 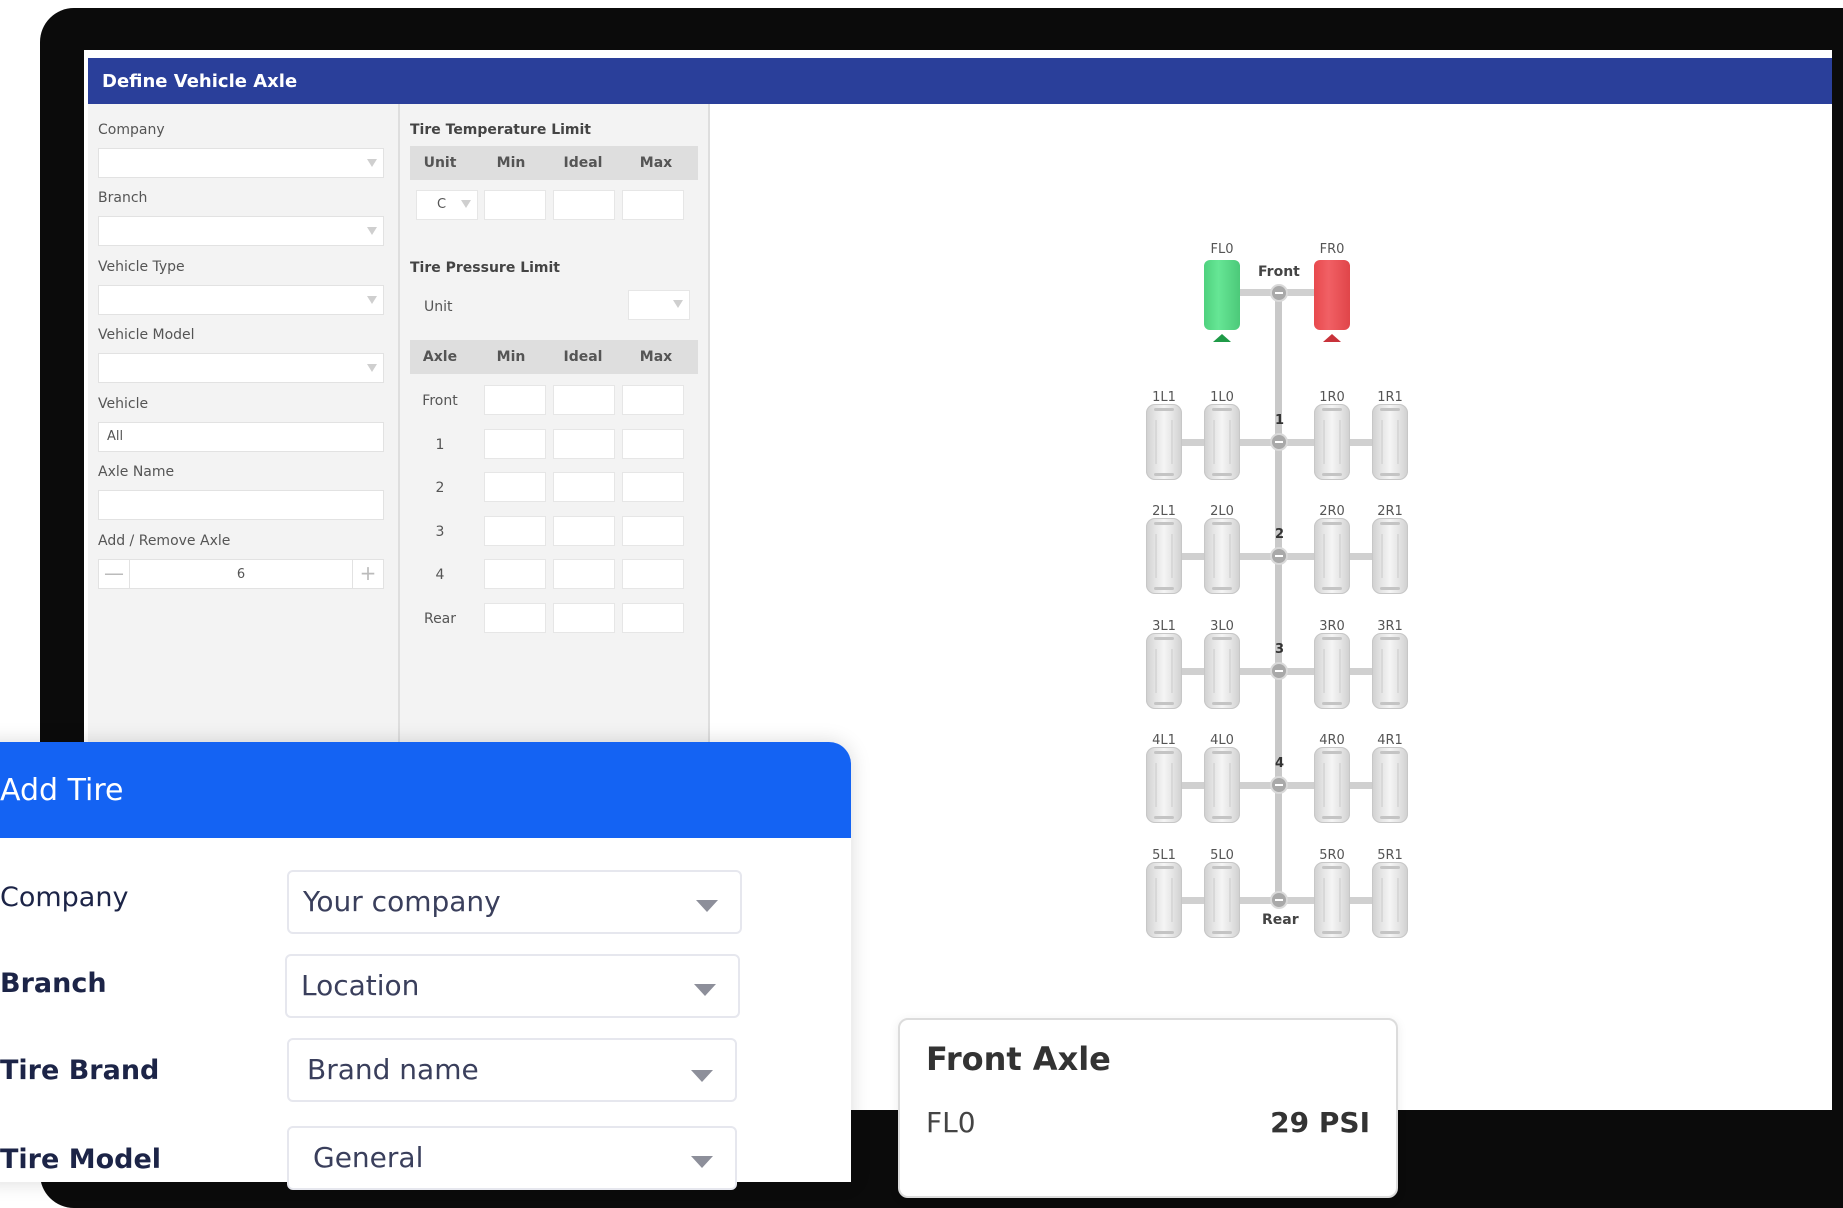 What do you see at coordinates (146, 335) in the screenshot?
I see `vehicle-model-label: Vehicle Model` at bounding box center [146, 335].